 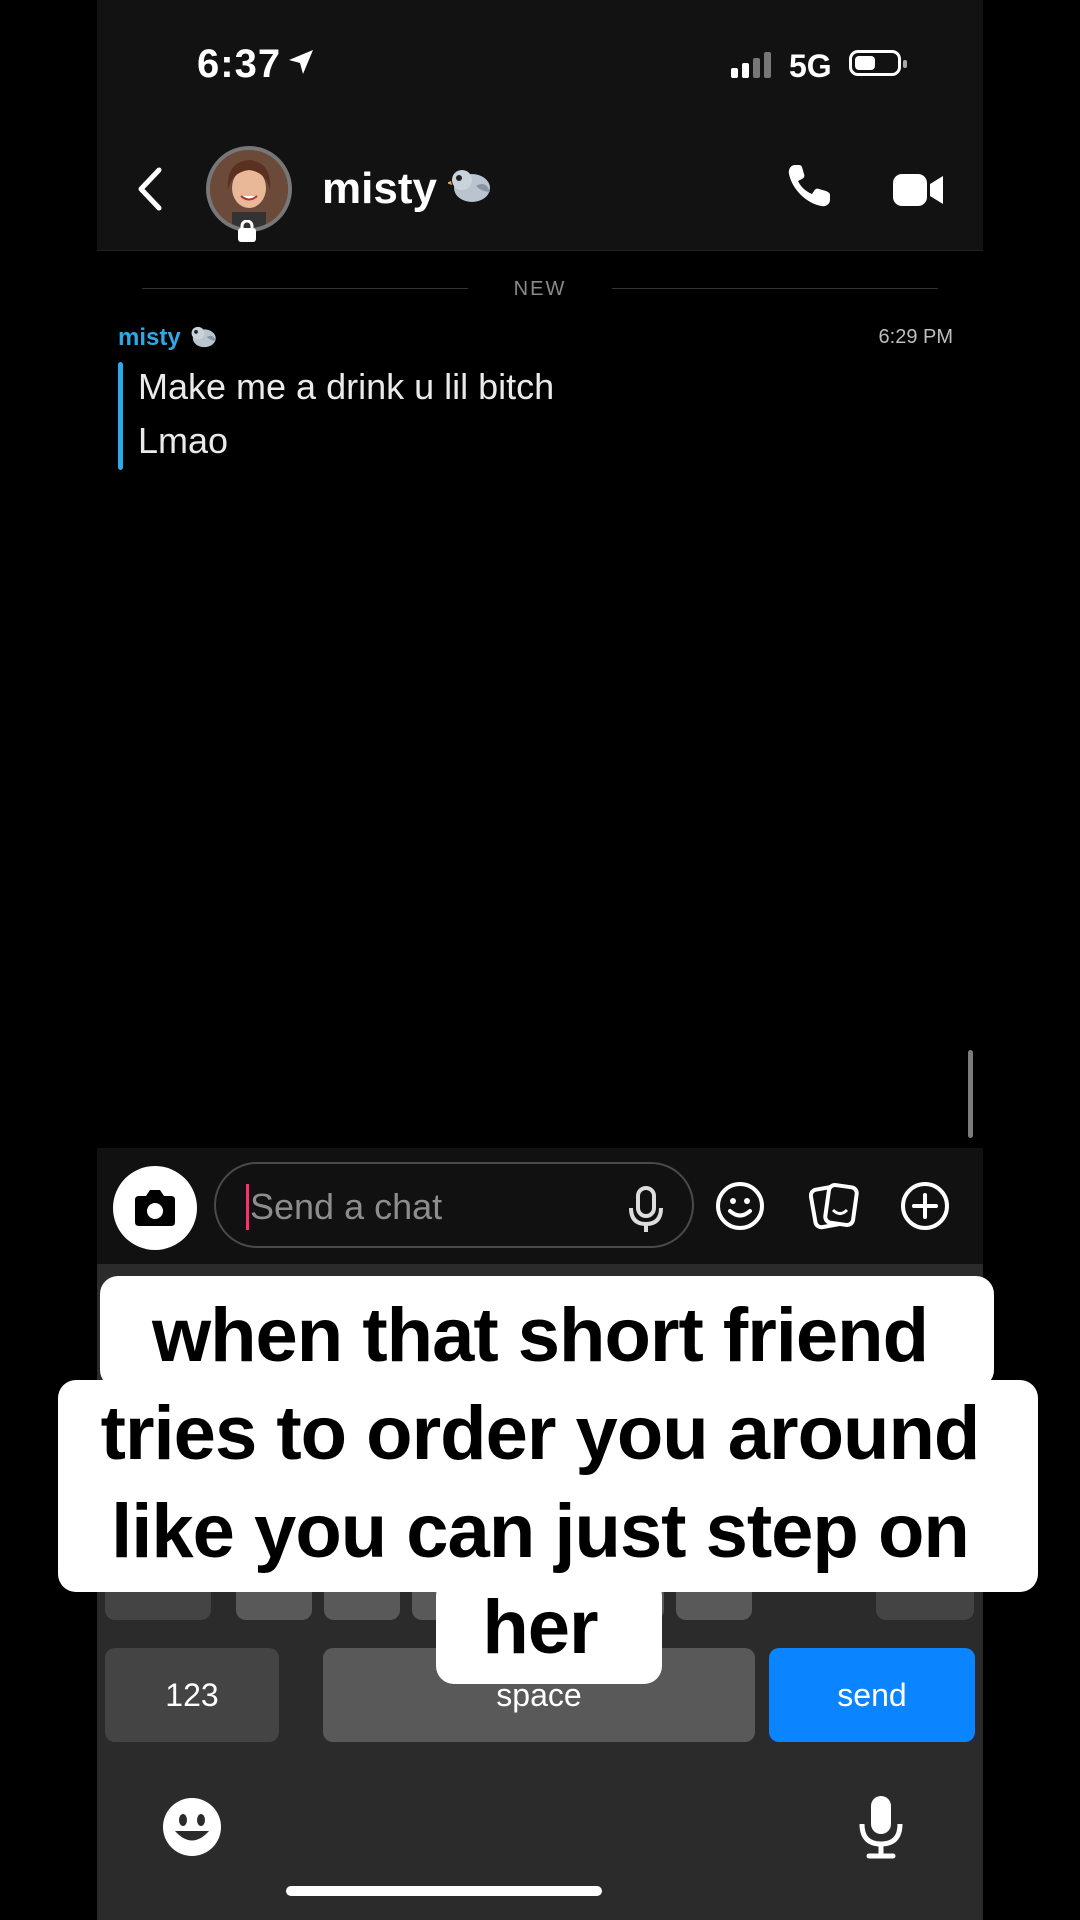 I want to click on status-time: 6:37, so click(x=239, y=64).